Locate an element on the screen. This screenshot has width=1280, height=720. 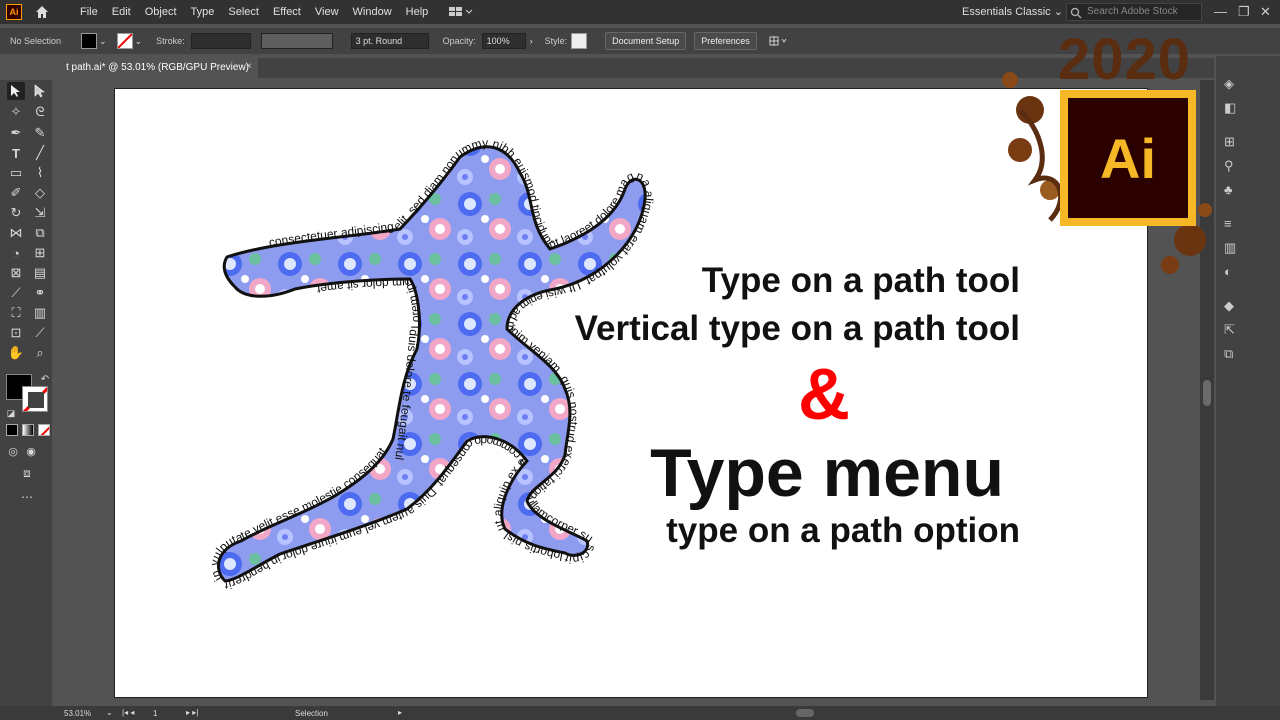
menu-type: Type is located at coordinates (203, 12).